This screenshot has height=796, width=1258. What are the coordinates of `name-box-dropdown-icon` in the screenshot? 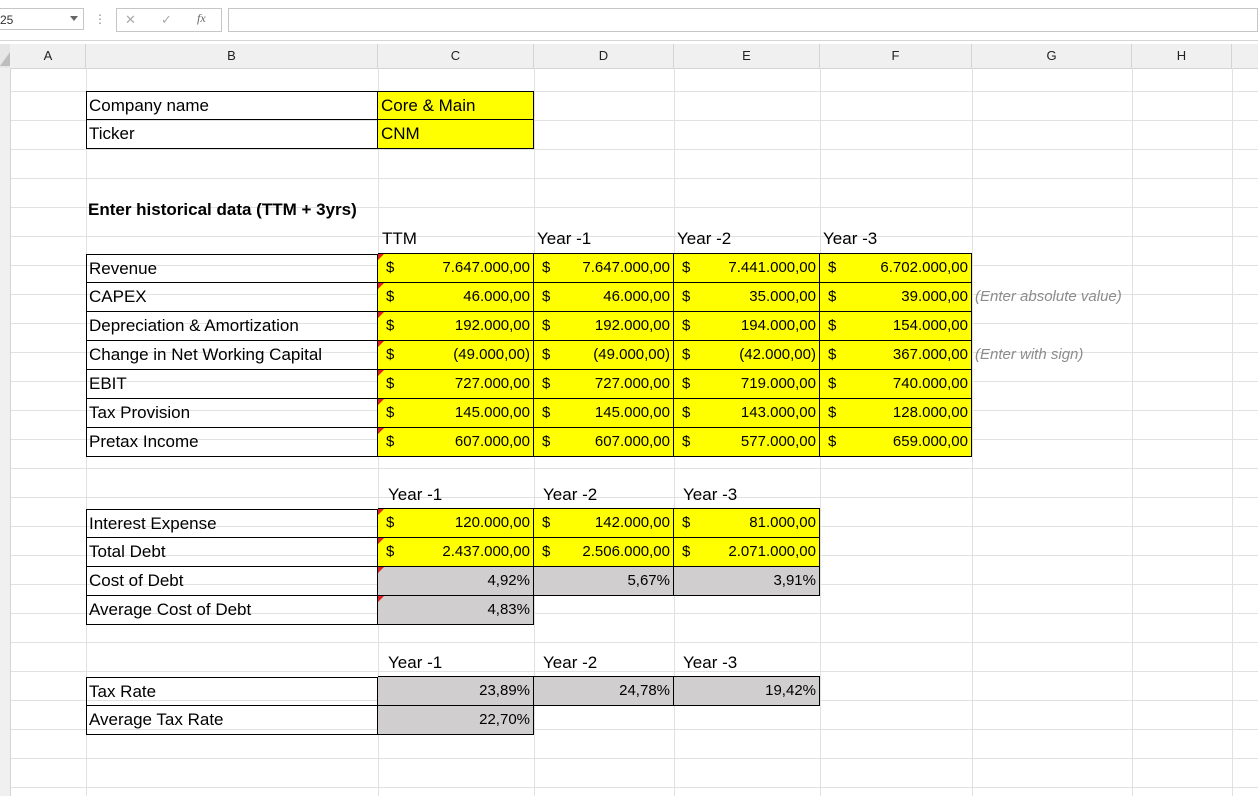 It's located at (74, 18).